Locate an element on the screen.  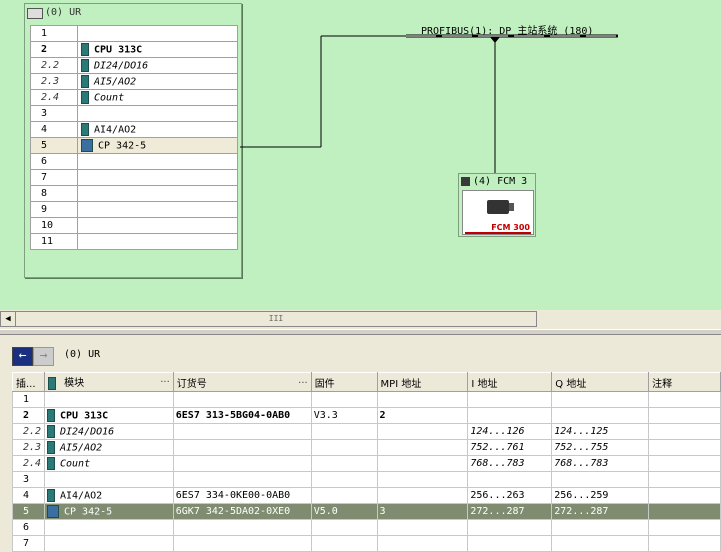
rack-slot-row: 3 is located at coordinates (134, 113).